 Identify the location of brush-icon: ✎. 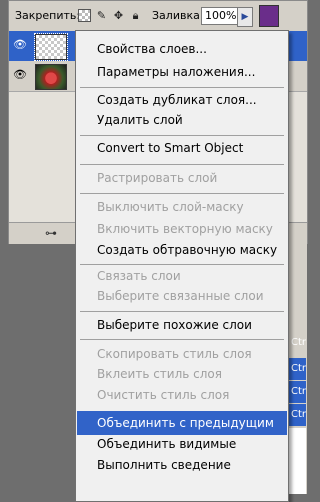
(101, 15).